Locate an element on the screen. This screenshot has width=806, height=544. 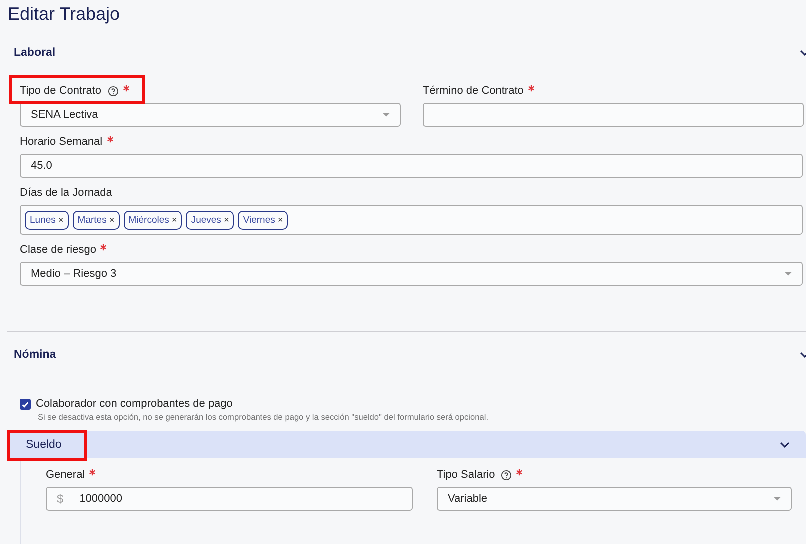
field-label: Término de Contrato is located at coordinates (473, 91).